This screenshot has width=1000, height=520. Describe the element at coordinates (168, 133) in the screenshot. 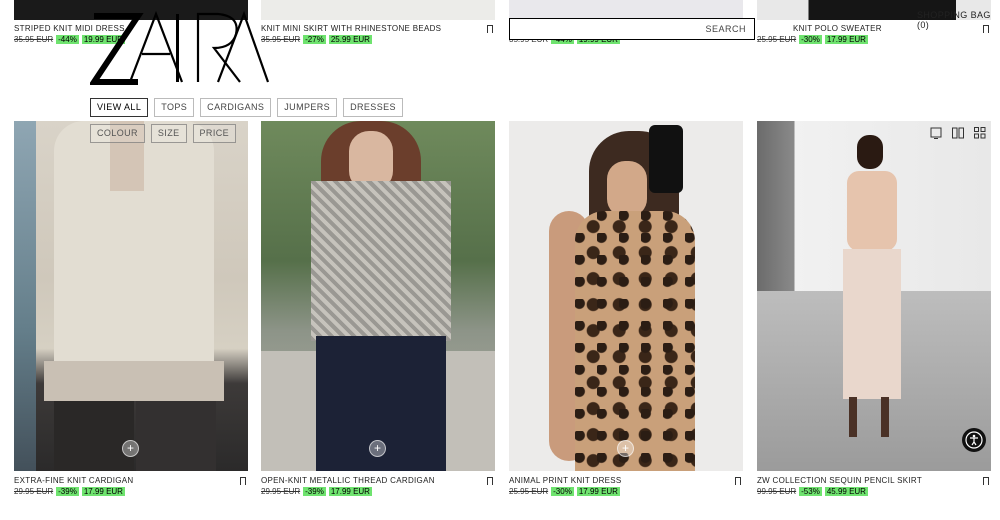

I see `filter-size: SIZE` at that location.